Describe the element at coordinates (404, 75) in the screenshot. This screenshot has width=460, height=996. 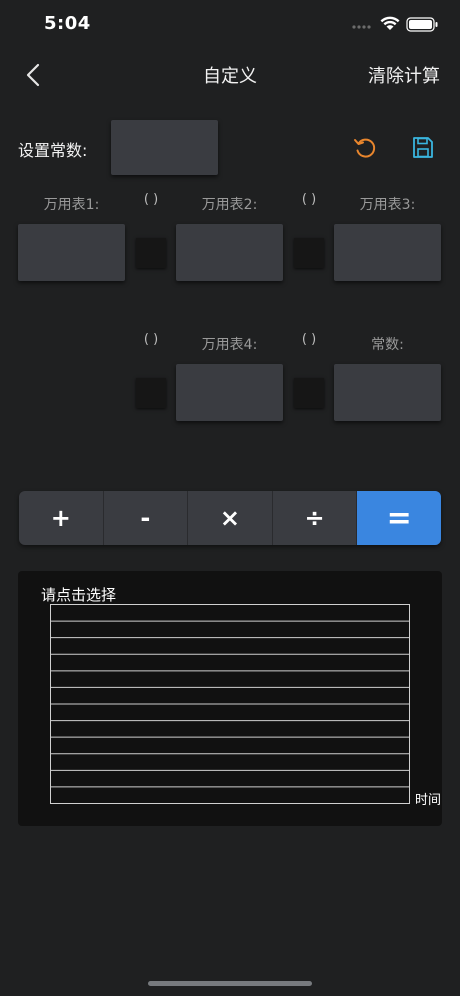
I see `clear-calculation-button: 清除计算` at that location.